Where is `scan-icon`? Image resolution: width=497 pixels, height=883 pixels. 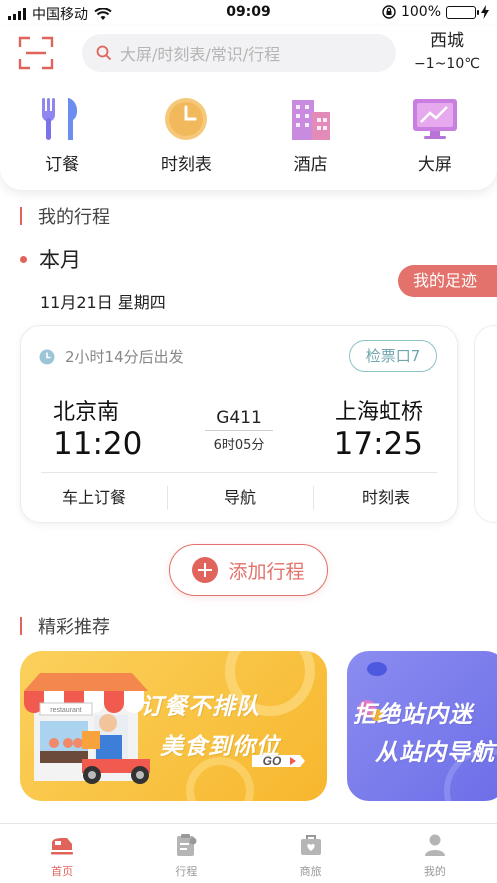
scan-icon is located at coordinates (36, 53).